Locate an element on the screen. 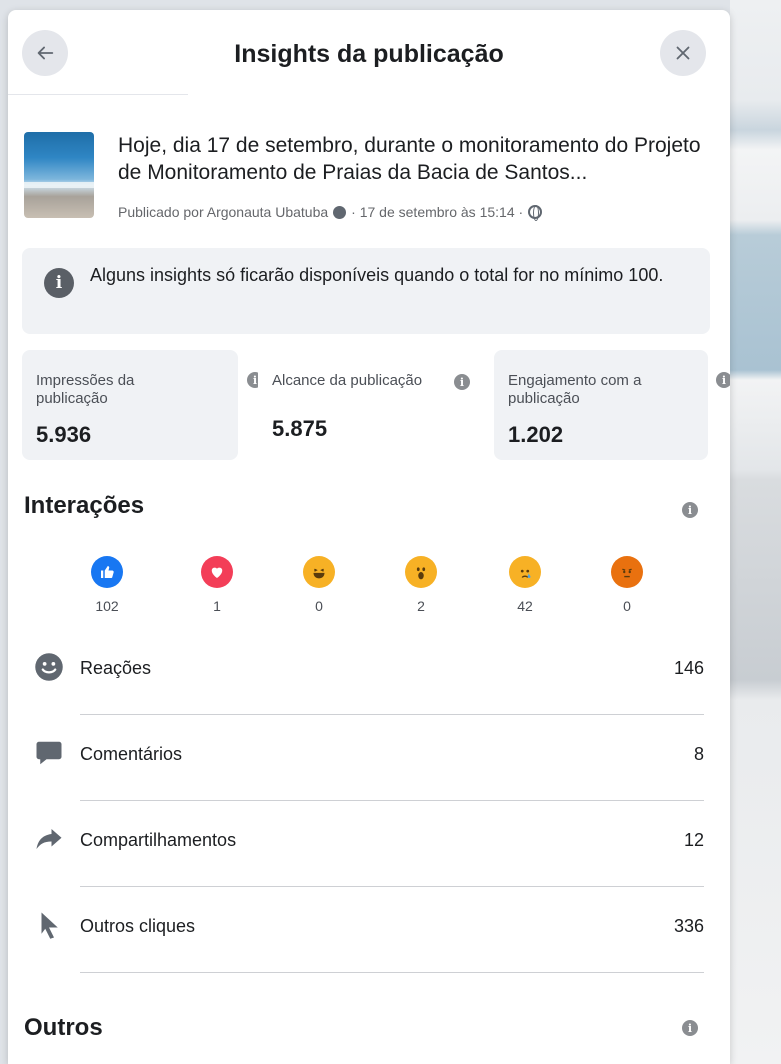  laughing-face-icon is located at coordinates (319, 572).